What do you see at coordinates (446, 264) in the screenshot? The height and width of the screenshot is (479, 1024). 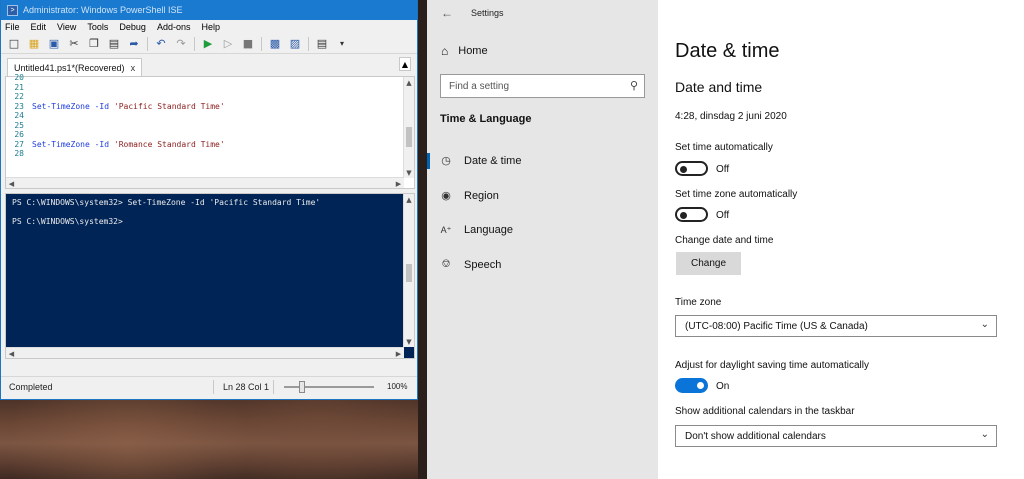 I see `microphone-icon: ⎊` at bounding box center [446, 264].